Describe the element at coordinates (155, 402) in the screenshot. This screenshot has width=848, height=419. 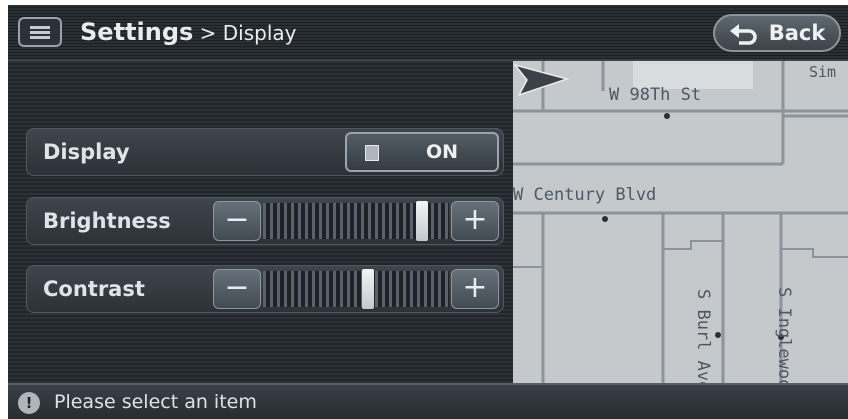
I see `status-message: Please select an item` at that location.